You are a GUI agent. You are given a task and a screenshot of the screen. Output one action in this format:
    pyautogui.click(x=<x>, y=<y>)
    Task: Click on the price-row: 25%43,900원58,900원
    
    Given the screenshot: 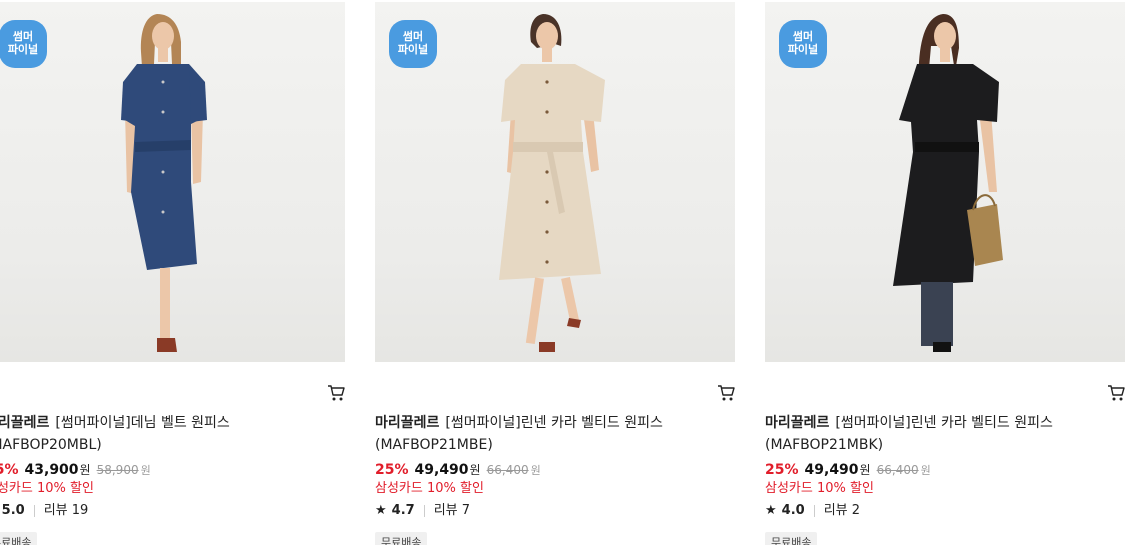 What is the action you would take?
    pyautogui.click(x=75, y=470)
    